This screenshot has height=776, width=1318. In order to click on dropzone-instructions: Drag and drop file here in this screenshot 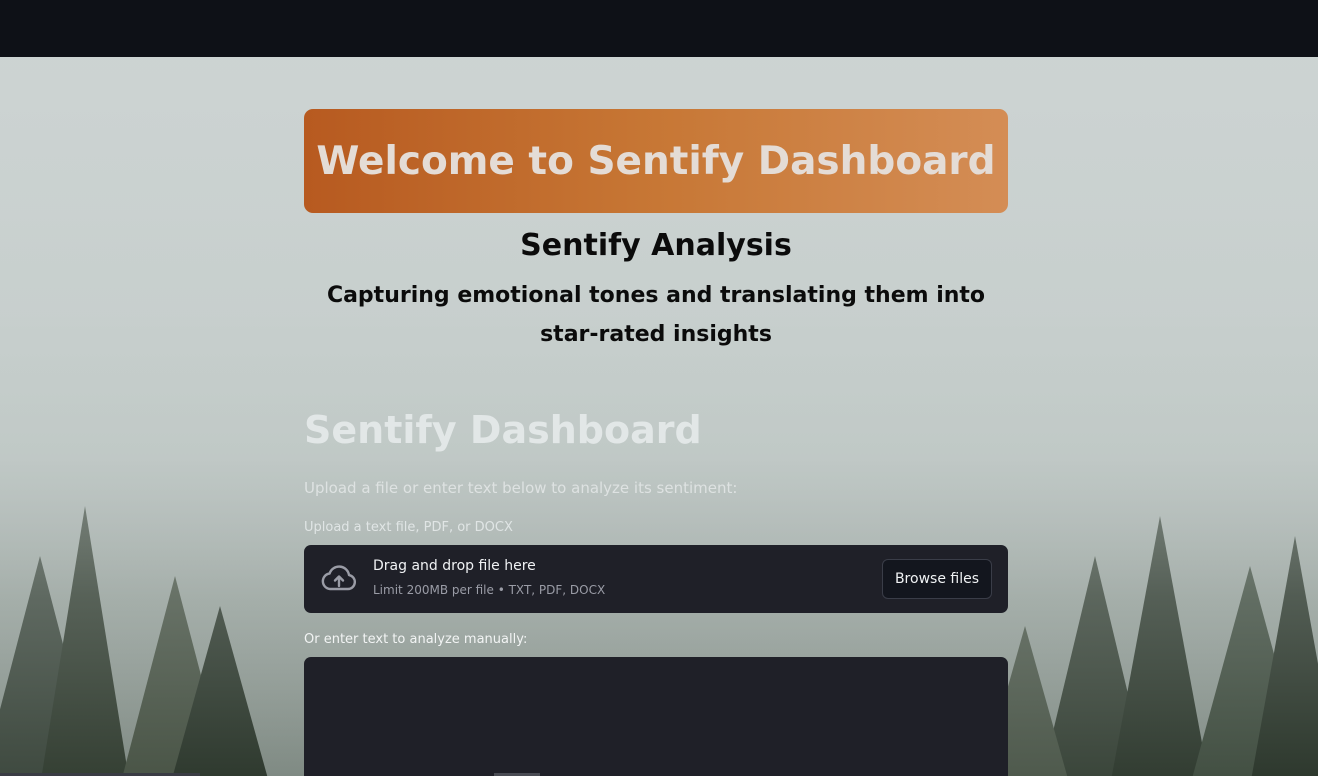, I will do `click(454, 566)`.